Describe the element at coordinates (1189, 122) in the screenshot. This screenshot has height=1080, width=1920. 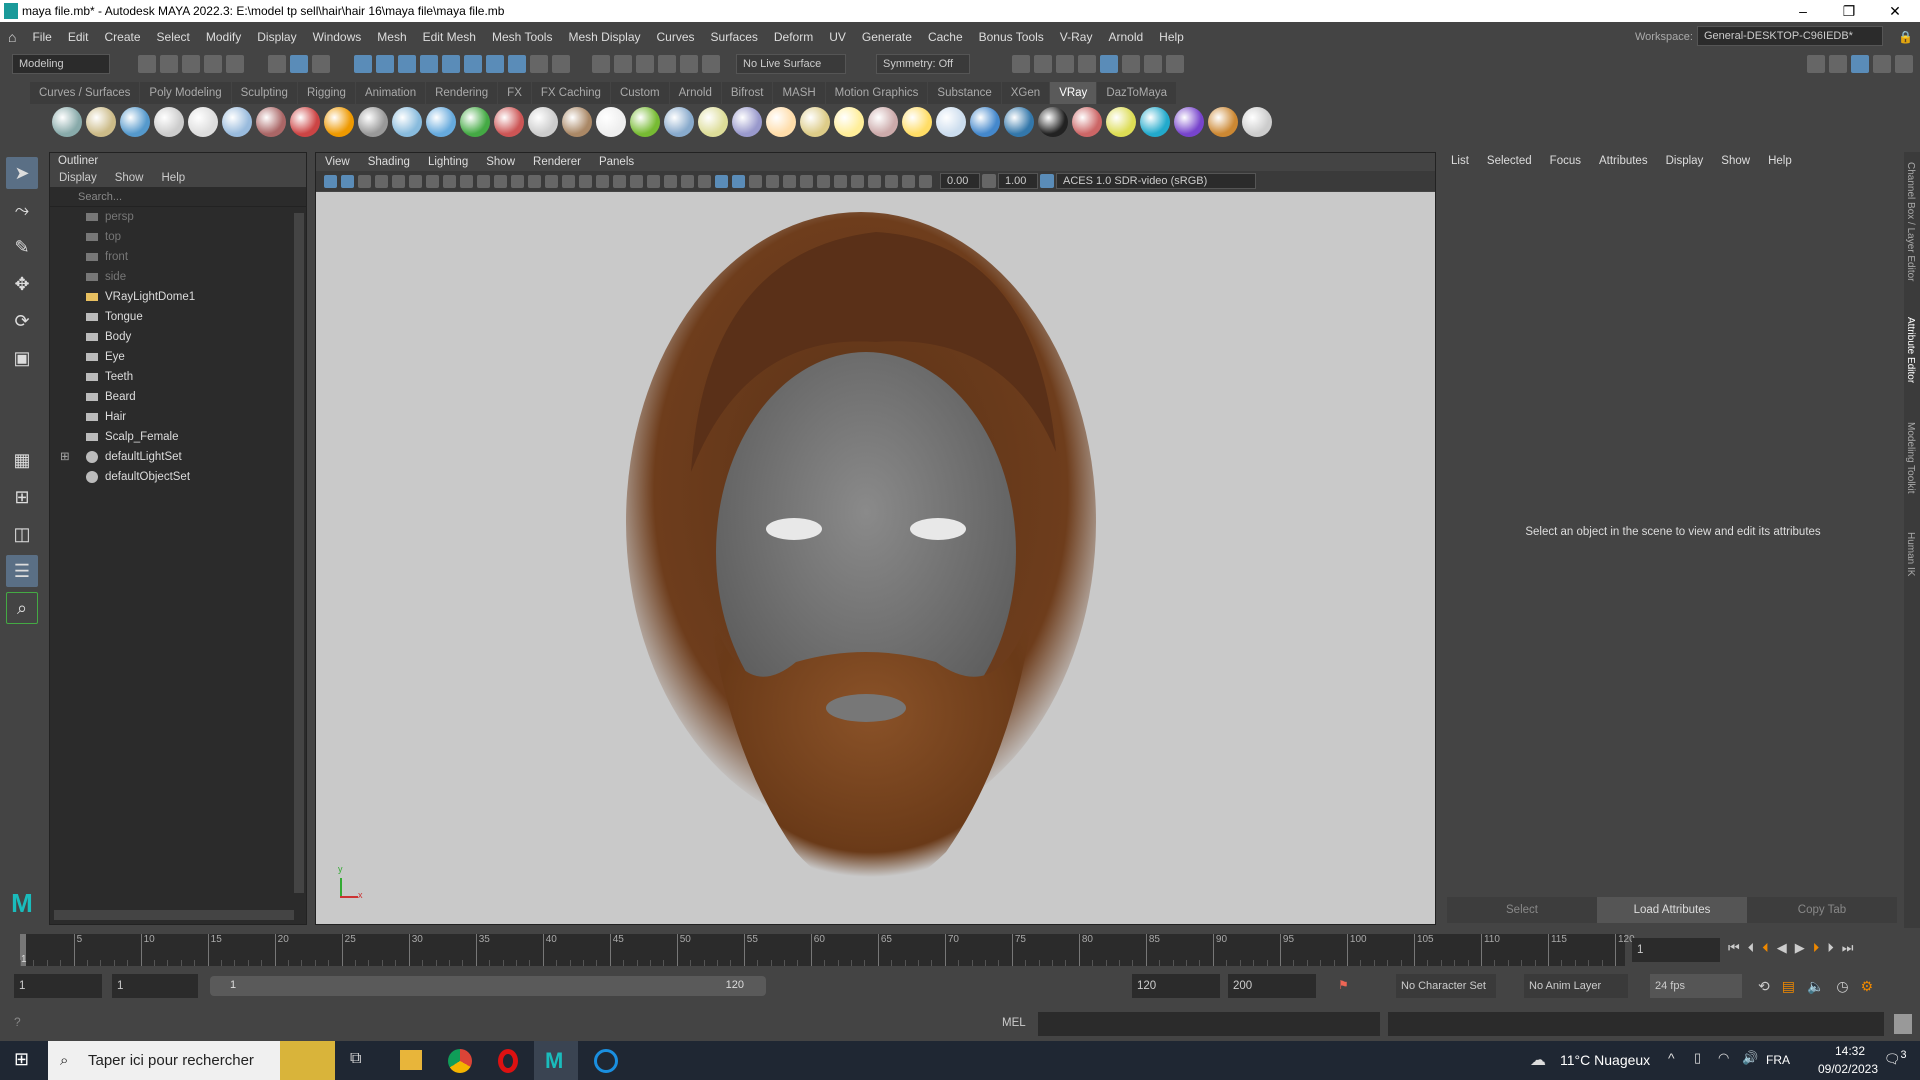
I see `vray-shelf-tool-34-icon` at that location.